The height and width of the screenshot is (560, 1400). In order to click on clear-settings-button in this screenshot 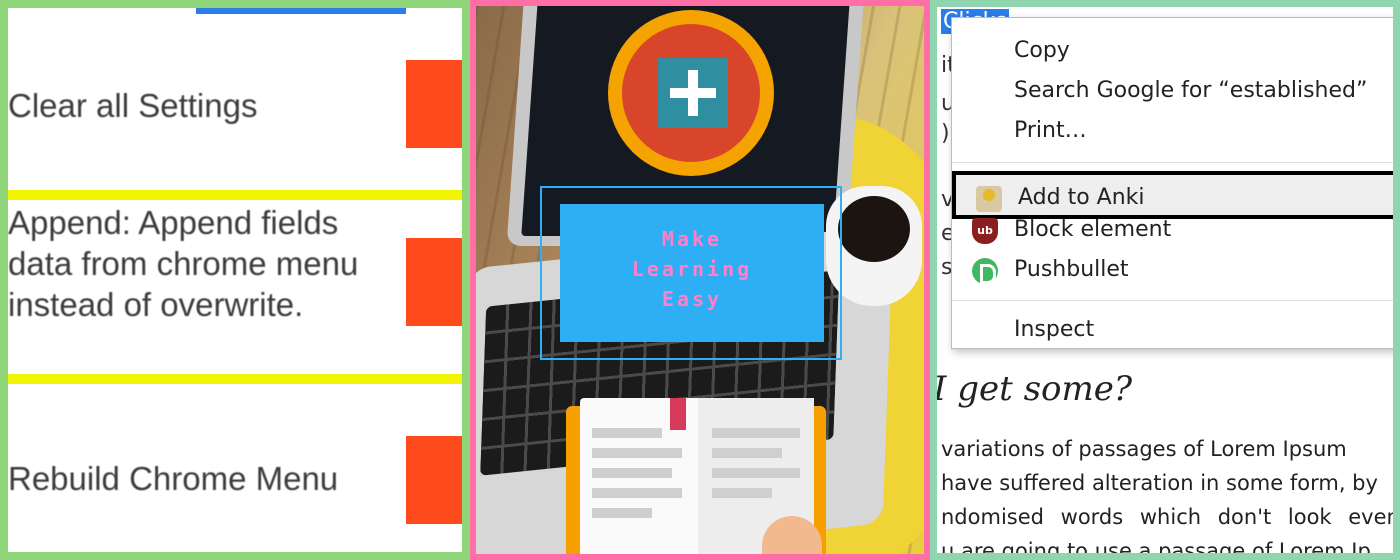, I will do `click(434, 104)`.